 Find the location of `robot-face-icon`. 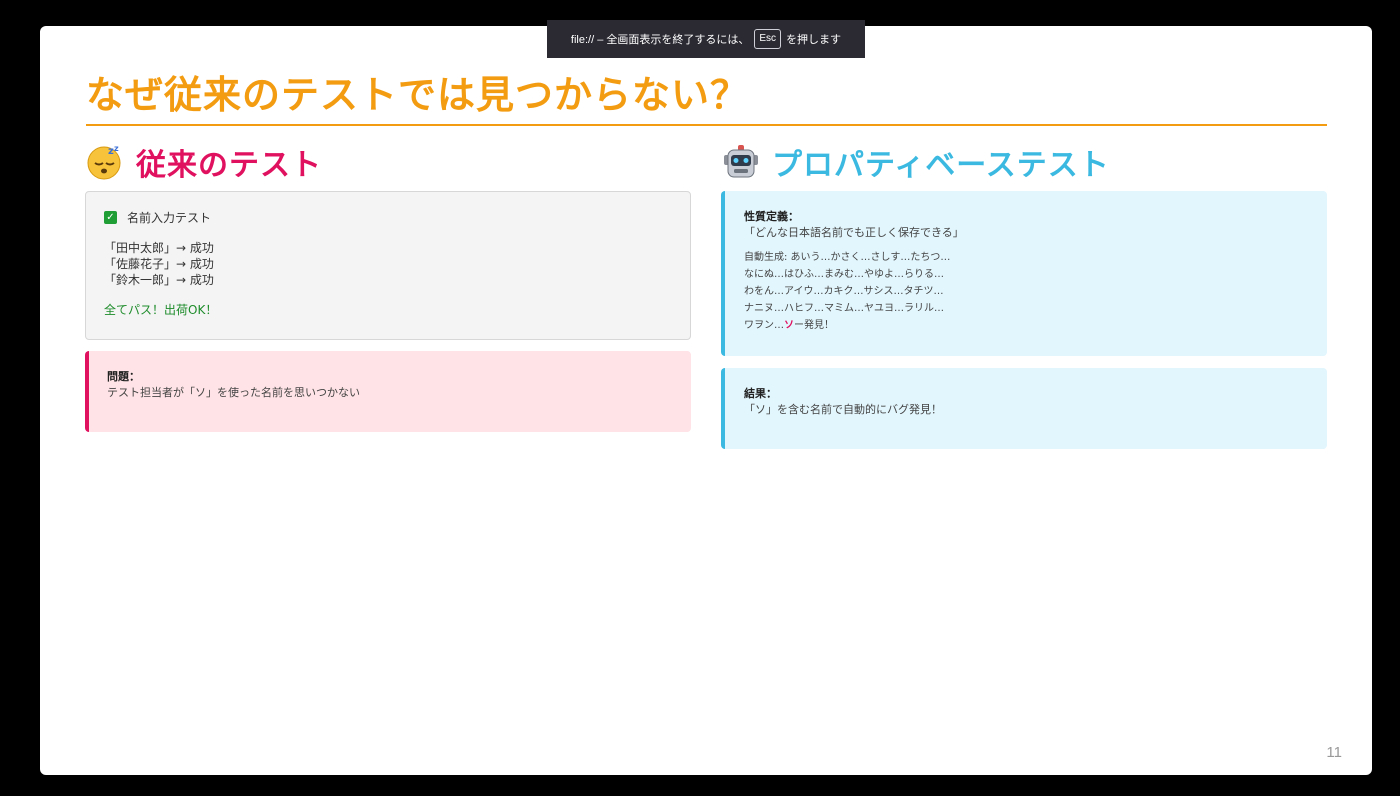

robot-face-icon is located at coordinates (741, 161).